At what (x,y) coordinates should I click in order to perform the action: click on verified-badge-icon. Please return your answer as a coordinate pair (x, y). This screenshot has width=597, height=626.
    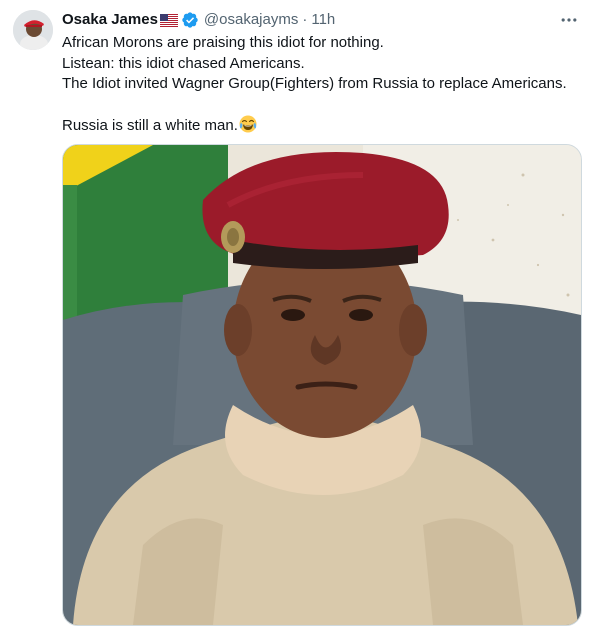
    Looking at the image, I should click on (190, 20).